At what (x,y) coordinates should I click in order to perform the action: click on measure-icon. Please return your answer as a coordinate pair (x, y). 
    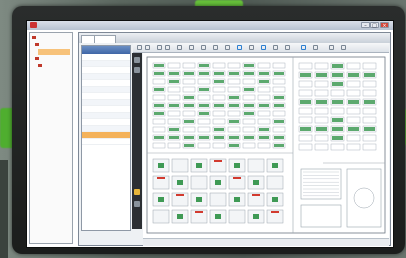
    Looking at the image, I should click on (303, 47).